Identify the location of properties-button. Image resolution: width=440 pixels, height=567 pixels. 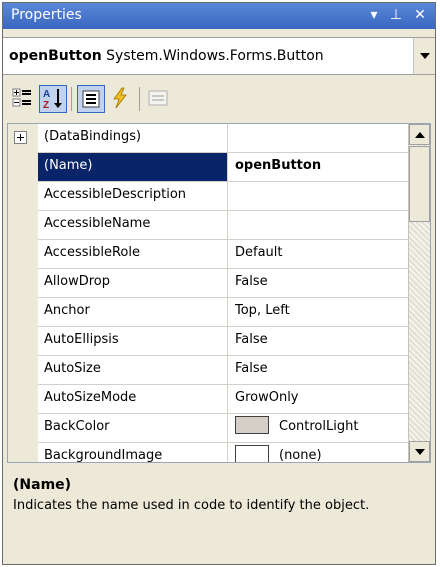
(91, 99).